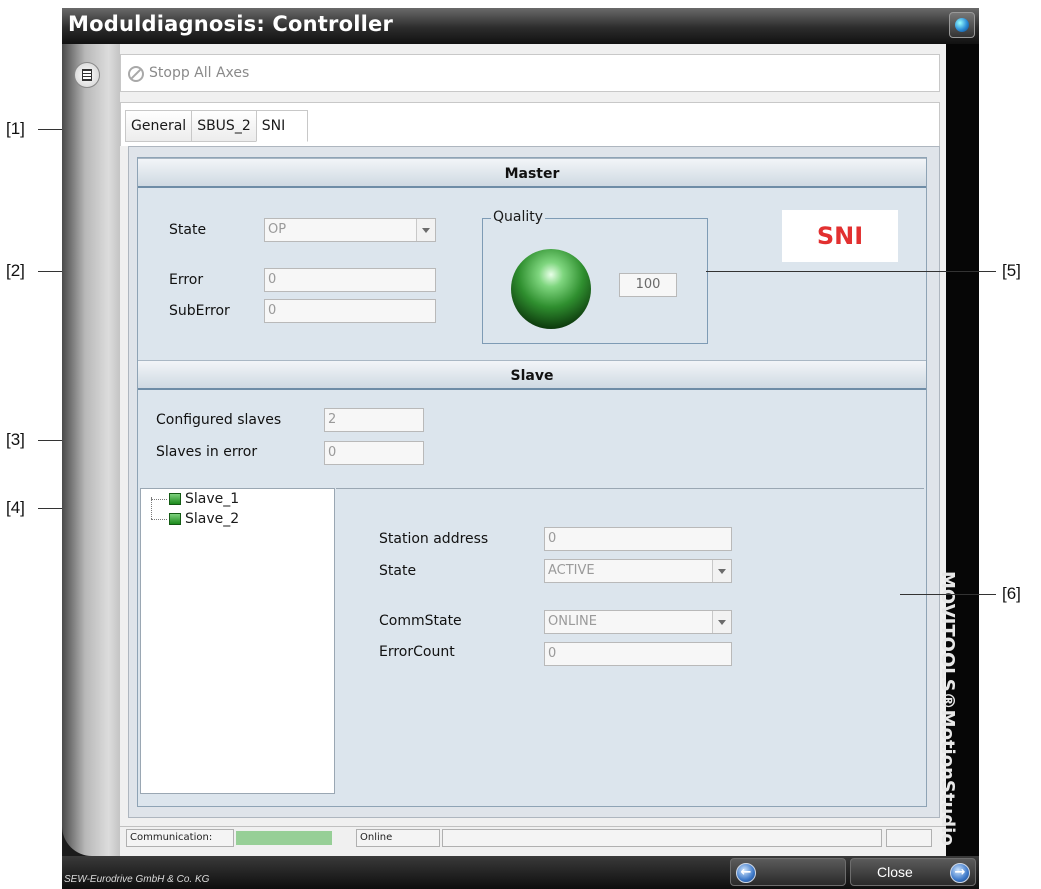 This screenshot has height=889, width=1041. I want to click on slave-tree: Slave_1 Slave_2, so click(237, 641).